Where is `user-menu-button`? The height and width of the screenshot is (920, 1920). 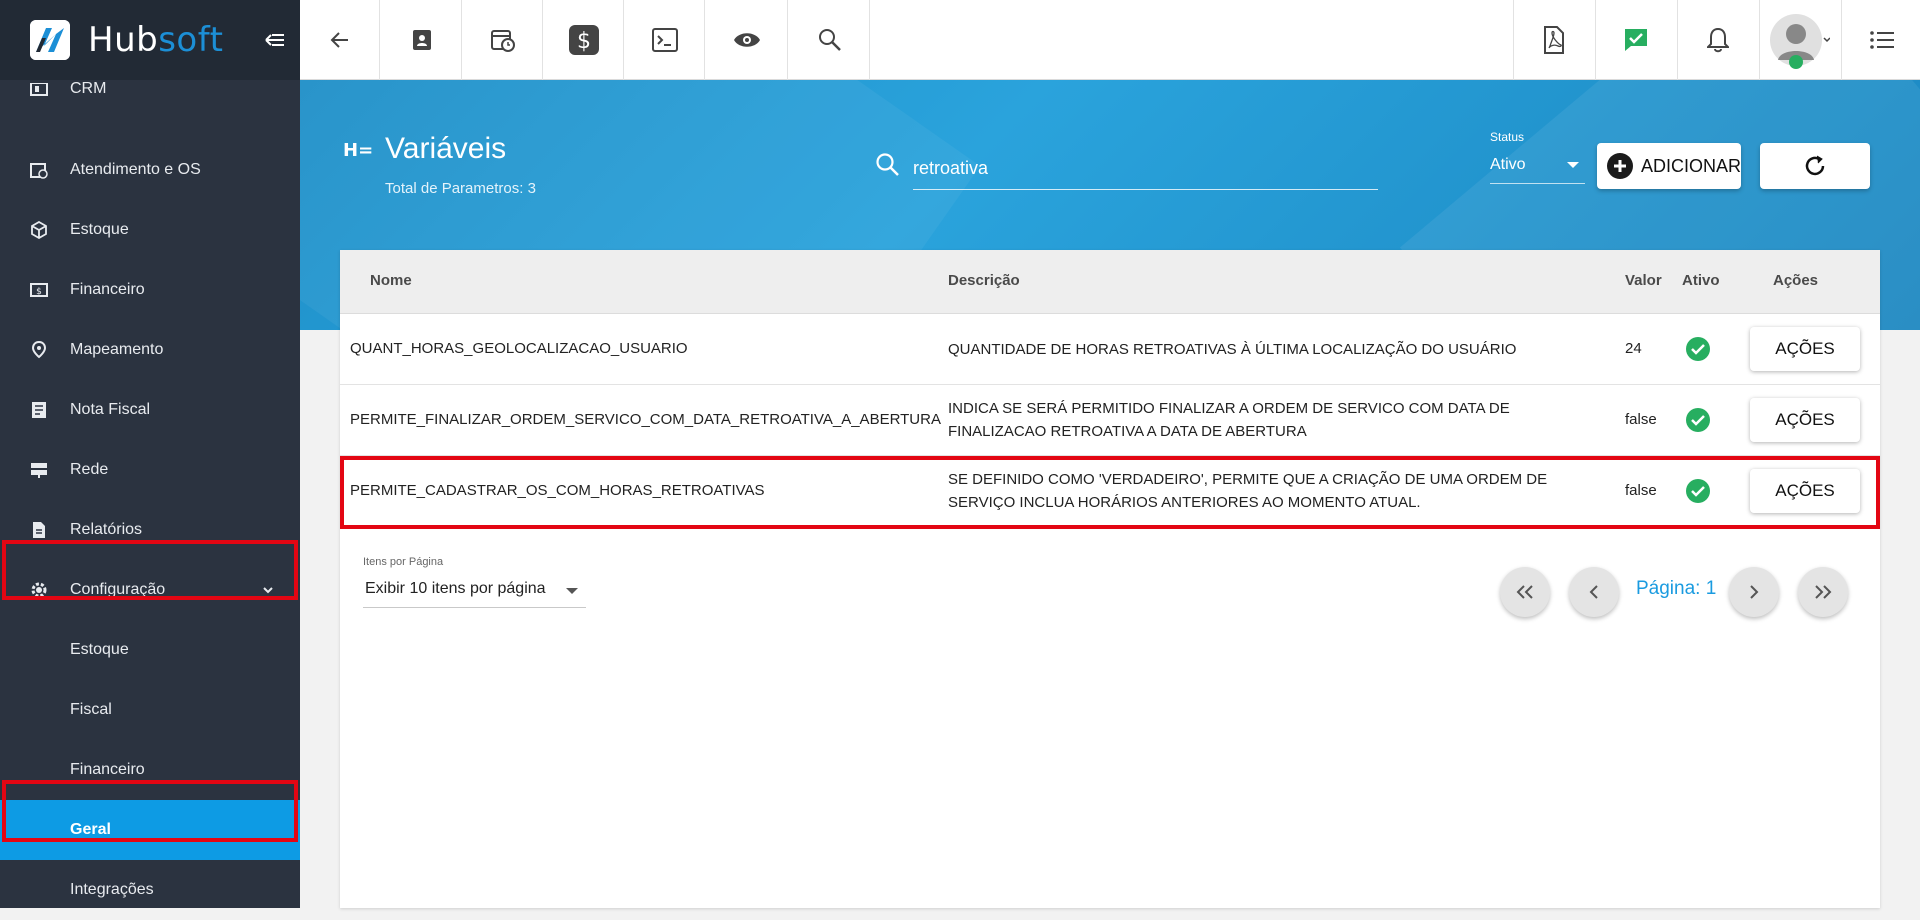
user-menu-button is located at coordinates (1799, 40).